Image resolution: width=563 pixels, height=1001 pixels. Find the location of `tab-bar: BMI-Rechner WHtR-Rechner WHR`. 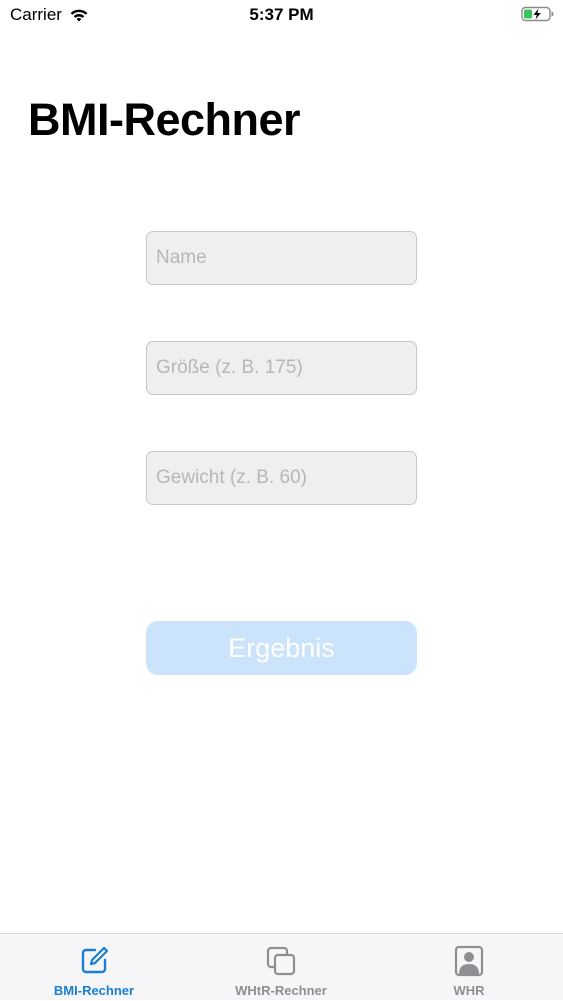

tab-bar: BMI-Rechner WHtR-Rechner WHR is located at coordinates (281, 966).